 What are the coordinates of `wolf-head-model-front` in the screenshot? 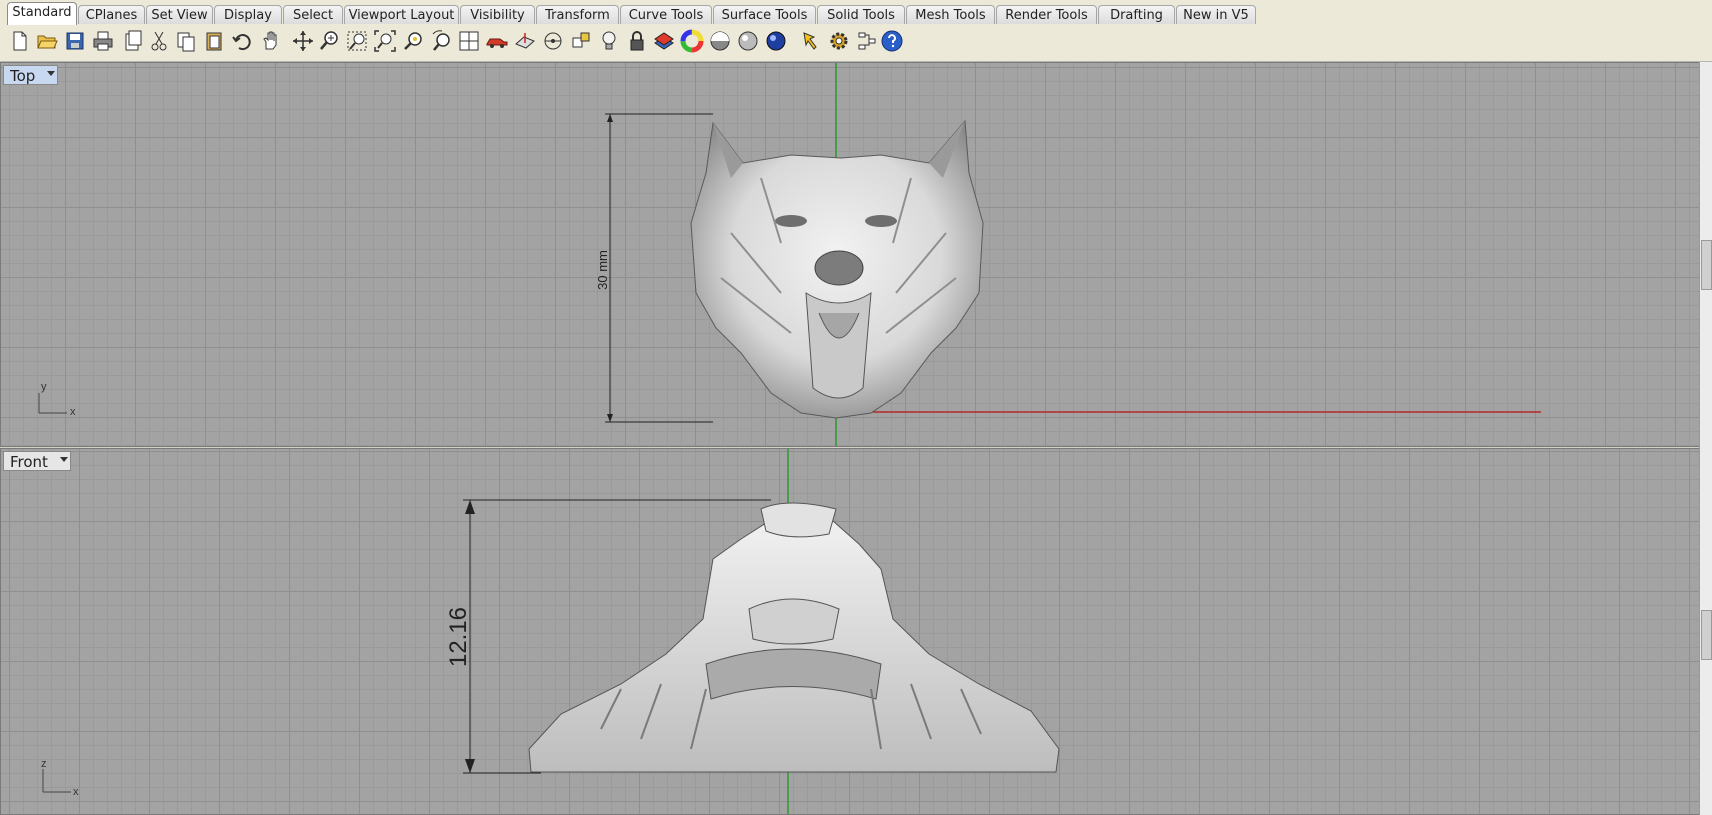 It's located at (794, 637).